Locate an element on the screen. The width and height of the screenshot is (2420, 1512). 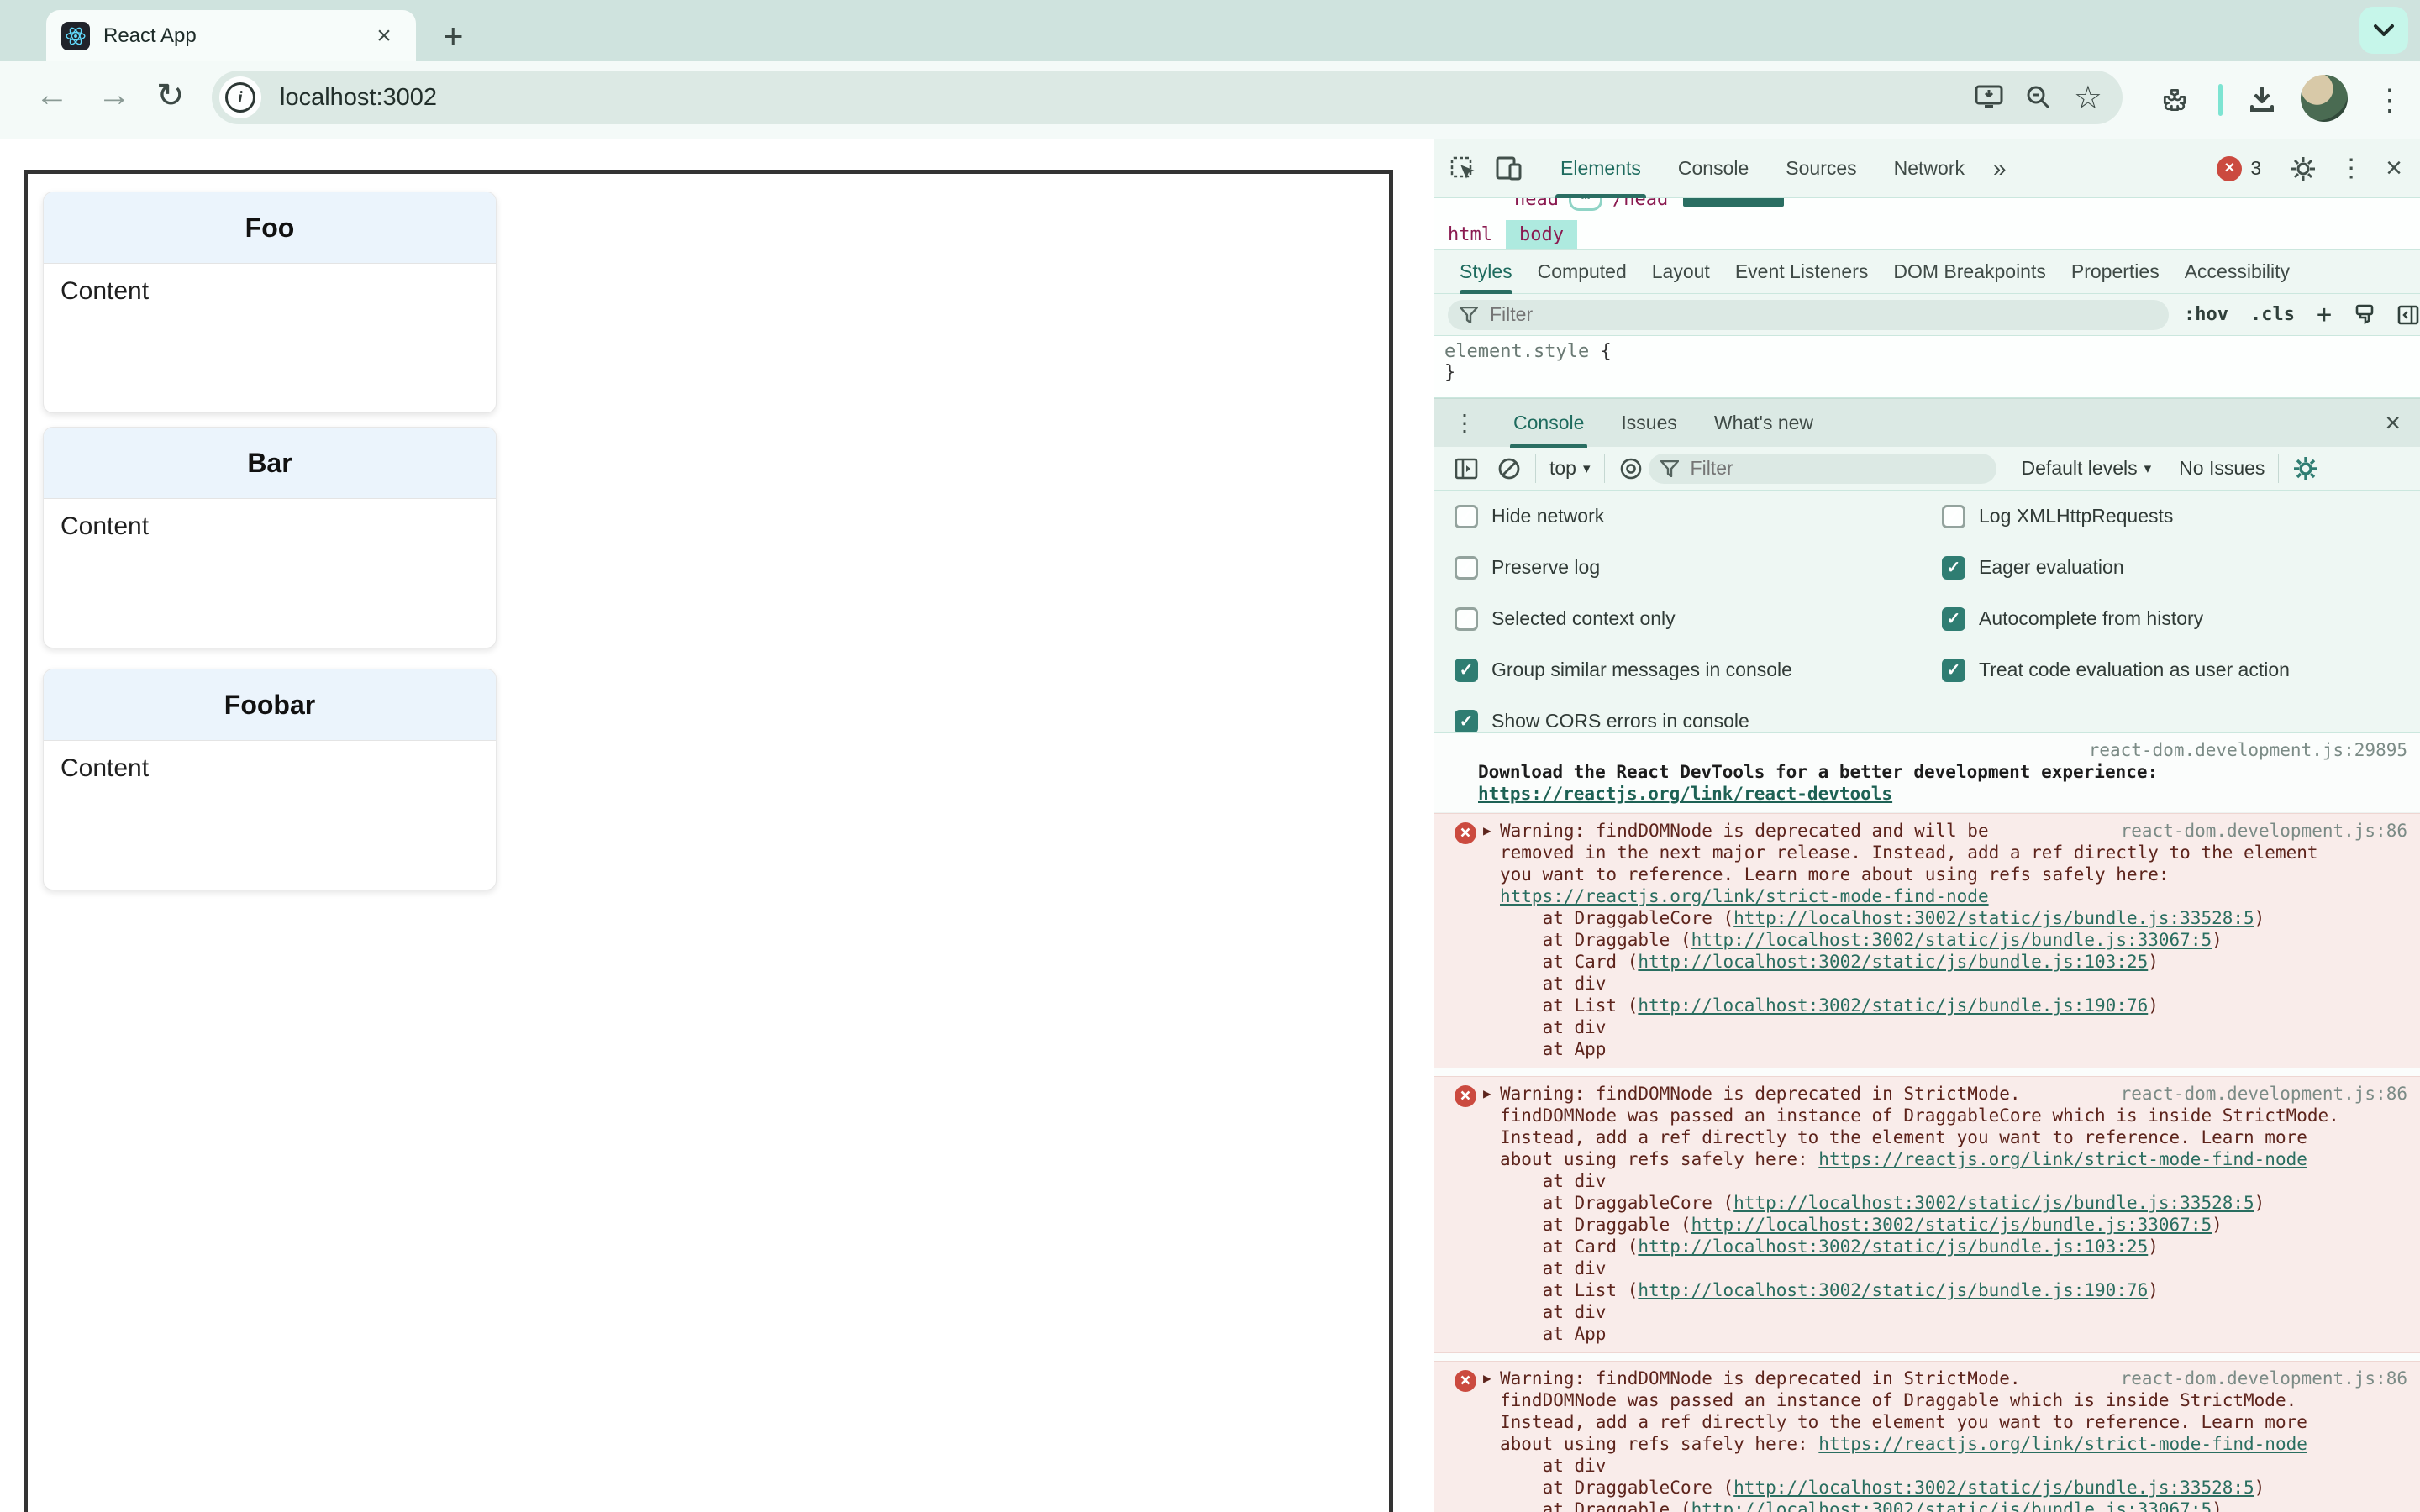
drawer-menu-kebab-icon: ⋮ is located at coordinates (1465, 423).